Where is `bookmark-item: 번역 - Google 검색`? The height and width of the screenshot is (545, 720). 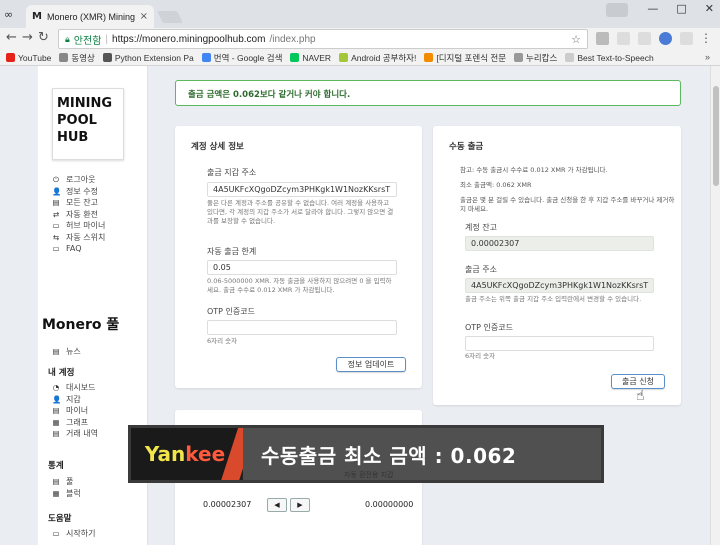 bookmark-item: 번역 - Google 검색 is located at coordinates (241, 58).